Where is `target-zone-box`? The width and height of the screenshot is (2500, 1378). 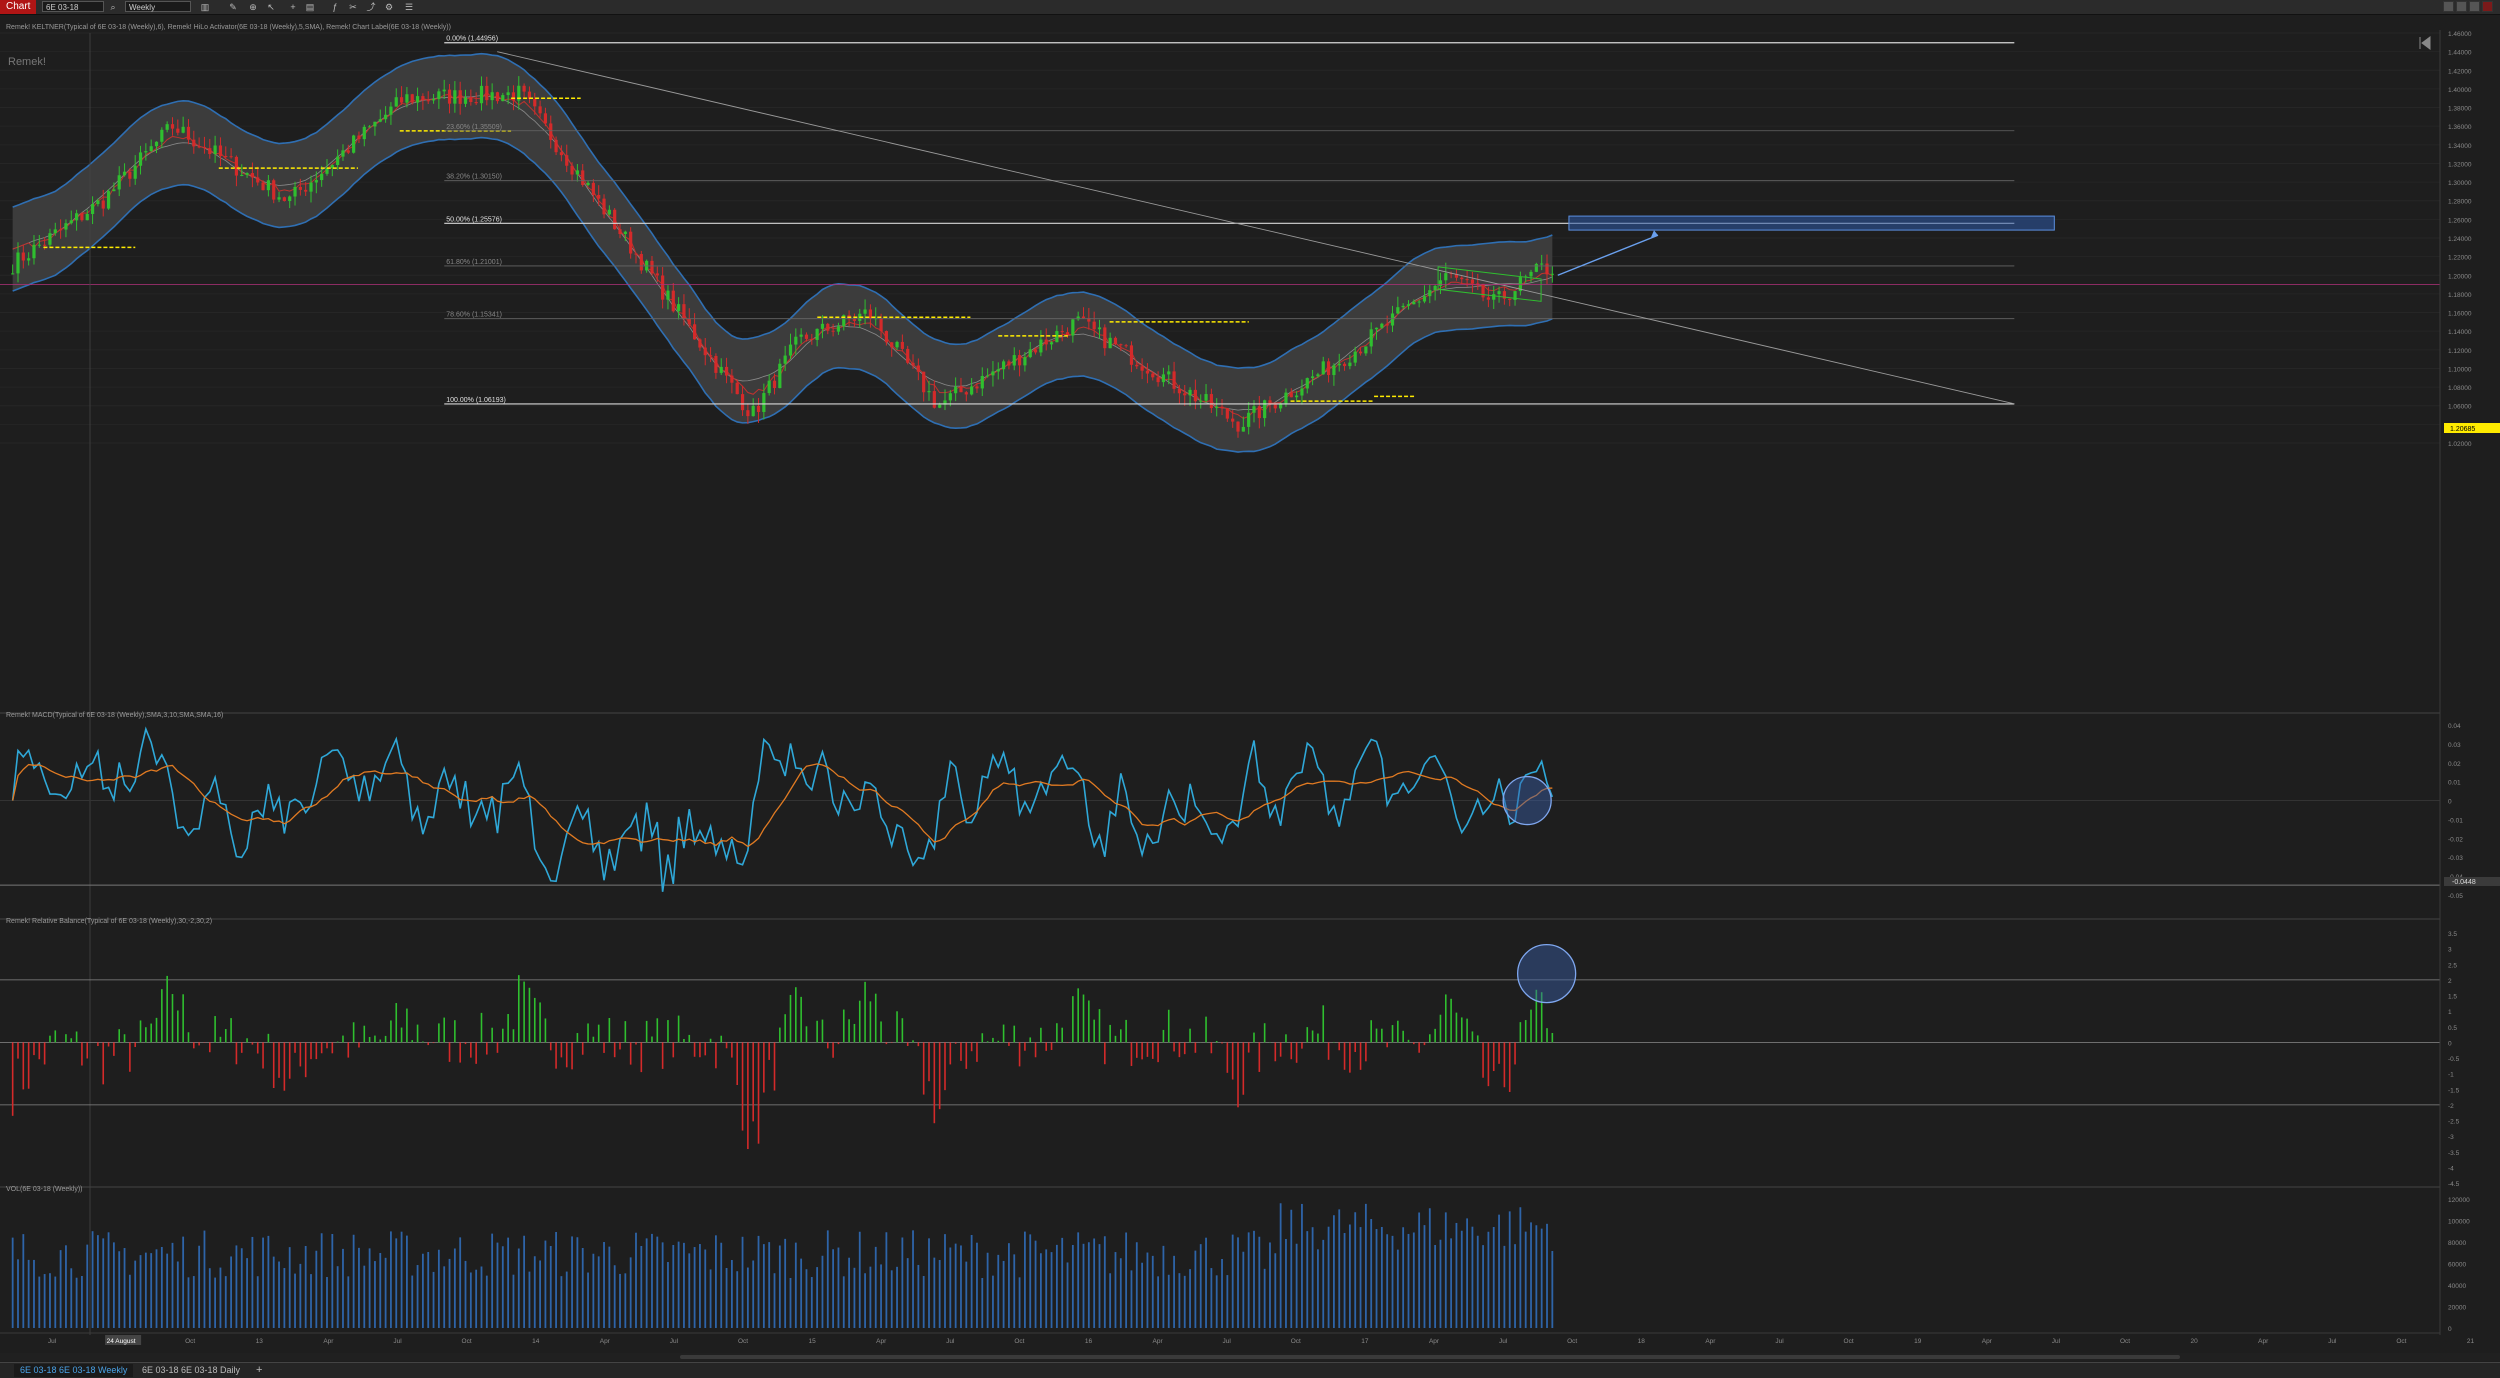
target-zone-box is located at coordinates (1811, 223).